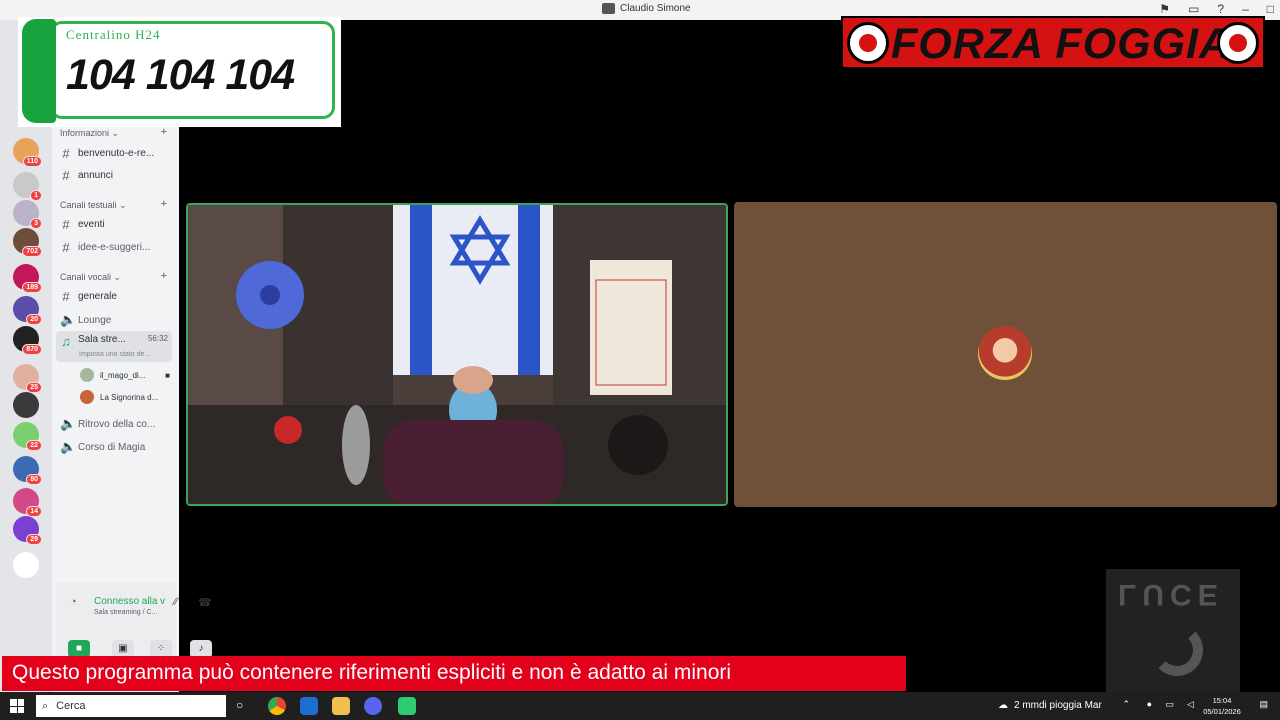  What do you see at coordinates (1169, 704) in the screenshot?
I see `network-icon: ▭` at bounding box center [1169, 704].